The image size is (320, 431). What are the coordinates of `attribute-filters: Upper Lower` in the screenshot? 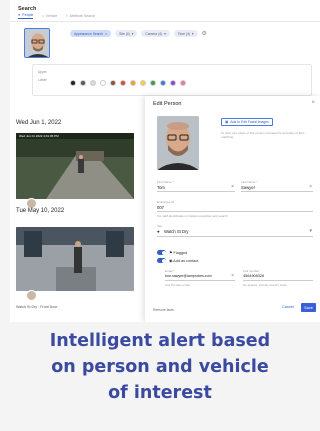 It's located at (42, 76).